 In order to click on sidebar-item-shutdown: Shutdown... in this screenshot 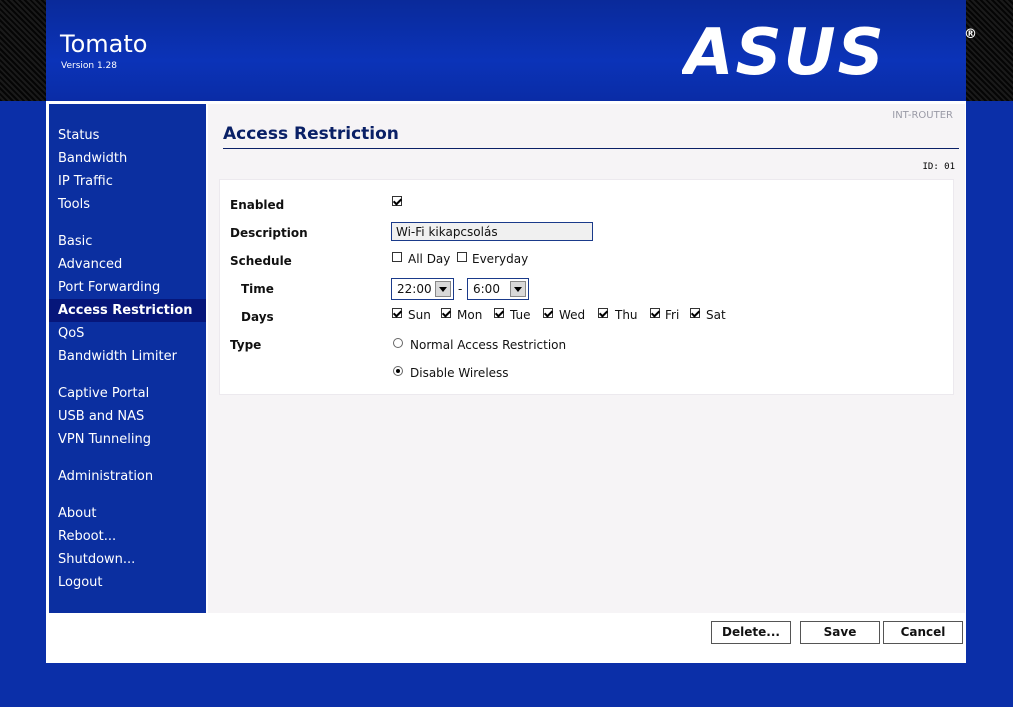, I will do `click(127, 559)`.